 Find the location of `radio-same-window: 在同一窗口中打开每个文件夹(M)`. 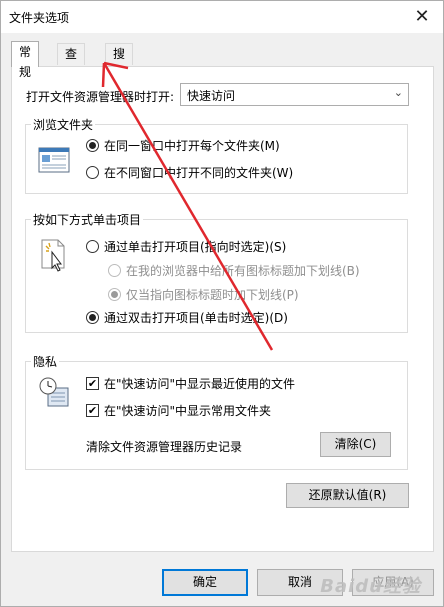

radio-same-window: 在同一窗口中打开每个文件夹(M) is located at coordinates (183, 145).